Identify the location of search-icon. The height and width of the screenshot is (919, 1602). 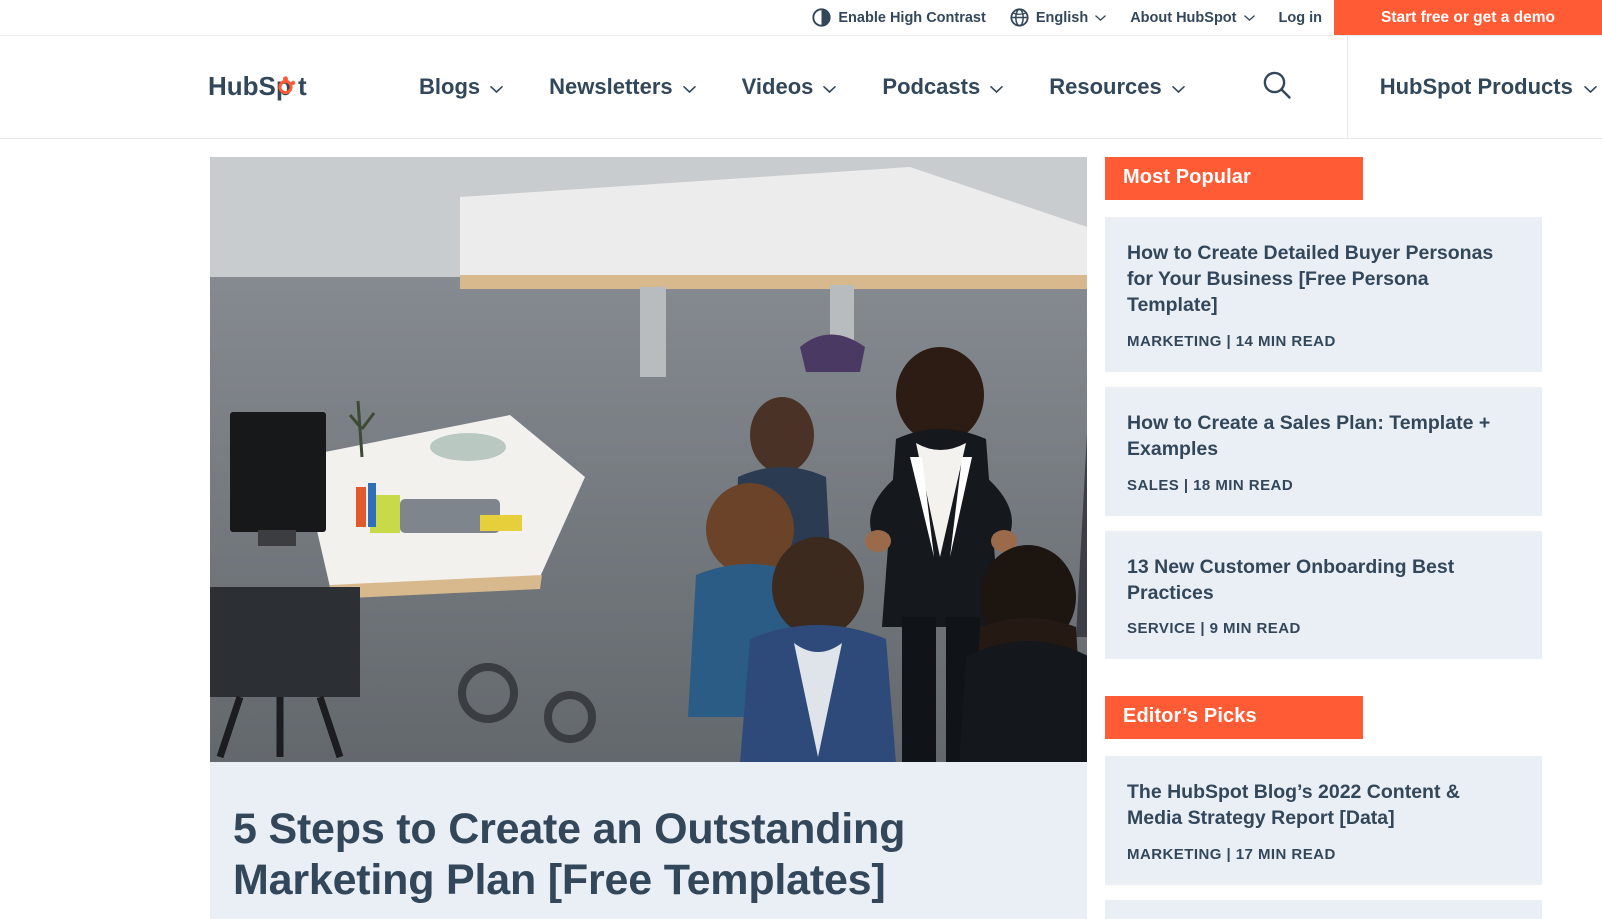
(1277, 87).